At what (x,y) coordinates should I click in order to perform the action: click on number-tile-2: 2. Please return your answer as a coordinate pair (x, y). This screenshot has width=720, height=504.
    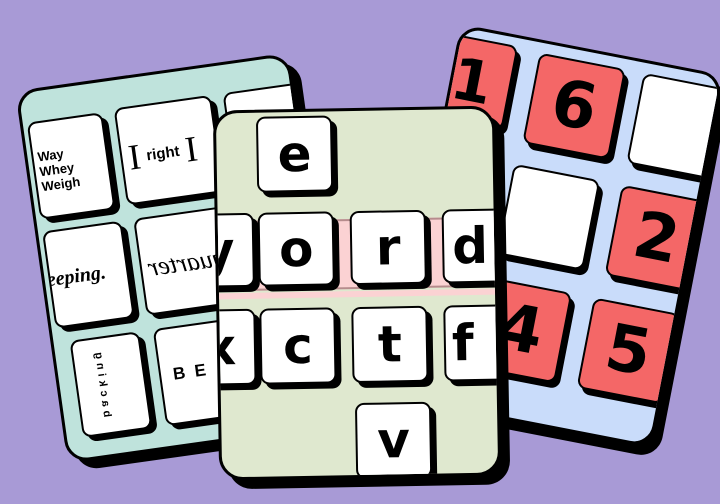
    Looking at the image, I should click on (656, 238).